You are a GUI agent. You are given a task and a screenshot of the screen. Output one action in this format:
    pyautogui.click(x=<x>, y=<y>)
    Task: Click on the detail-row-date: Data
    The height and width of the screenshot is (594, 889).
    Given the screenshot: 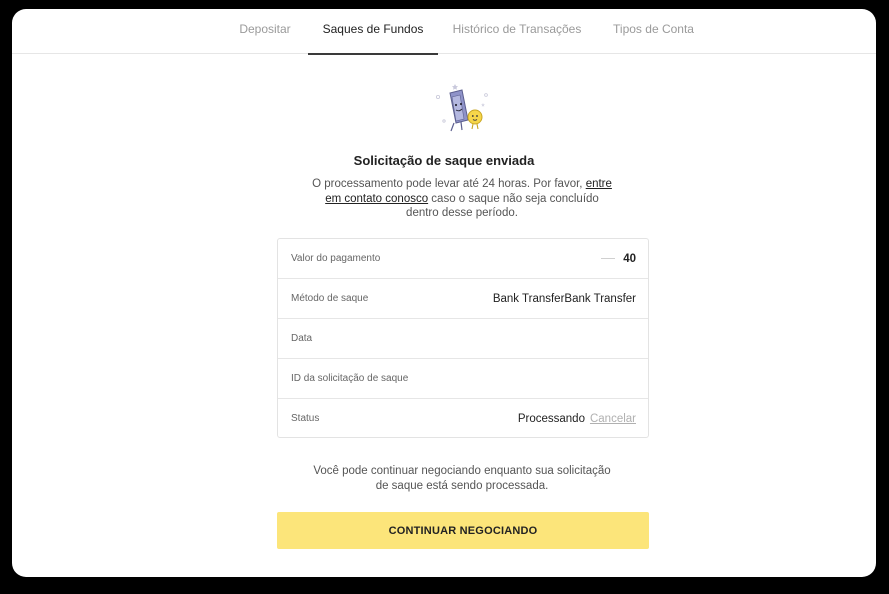 What is the action you would take?
    pyautogui.click(x=463, y=339)
    